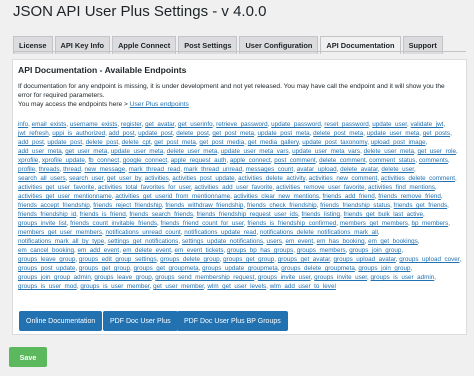  Describe the element at coordinates (94, 124) in the screenshot. I see `endpoint-link: username_exists` at that location.